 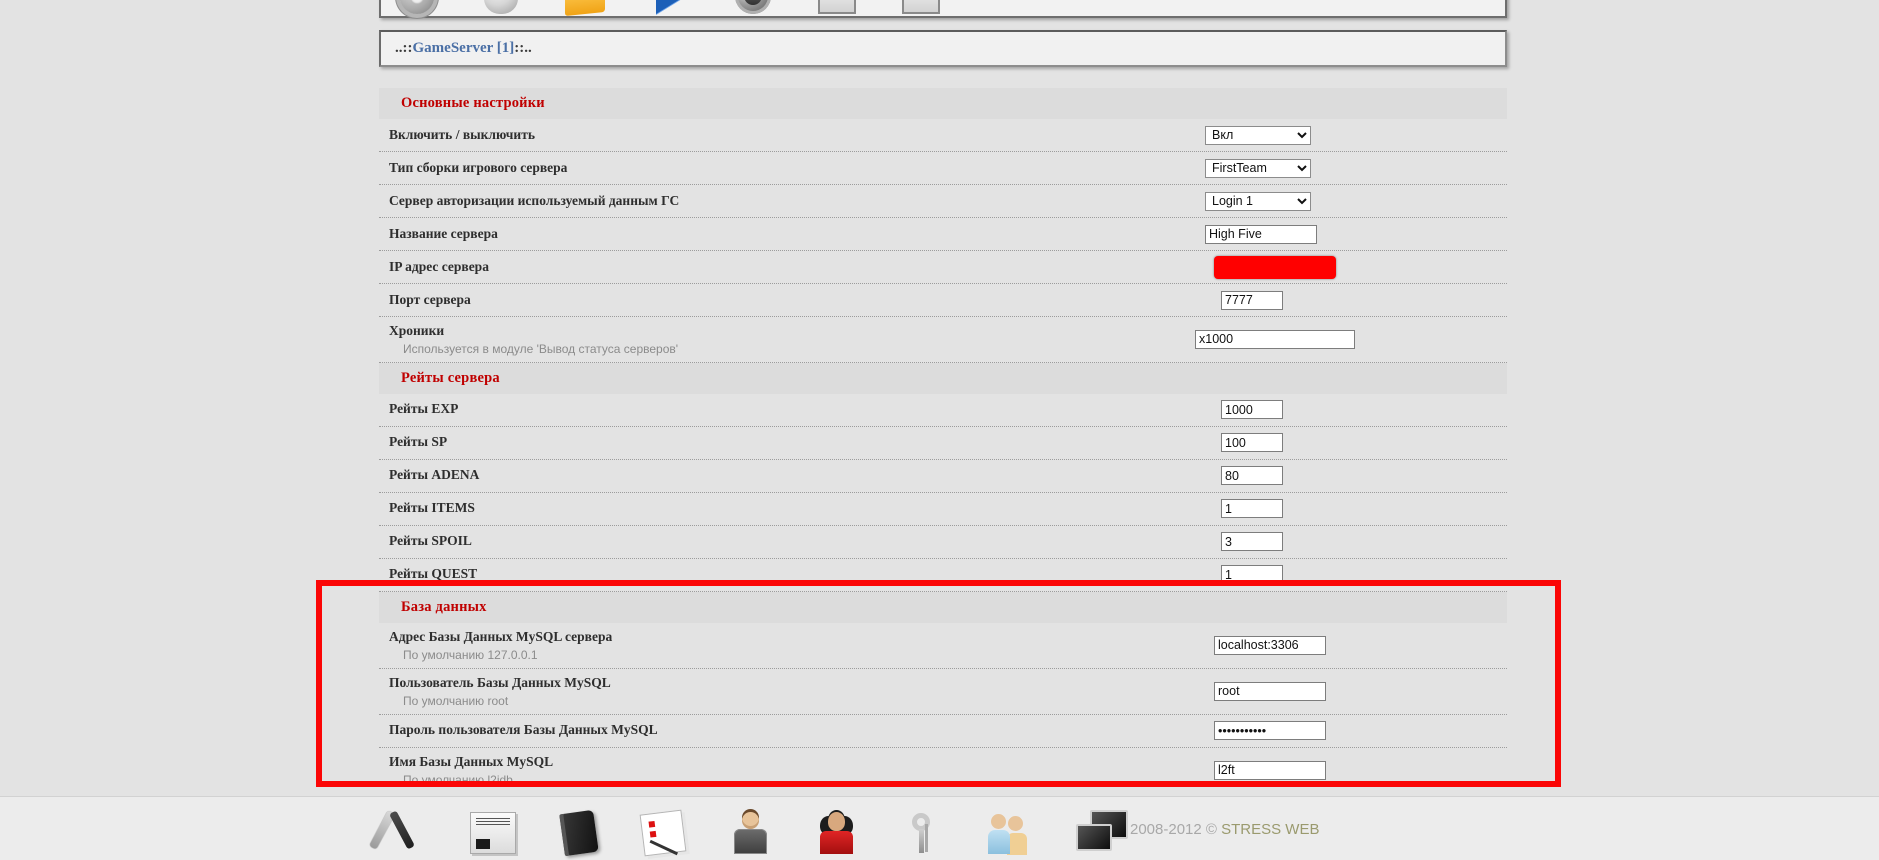 I want to click on label-text-build-type: Тип сборки игрового сервера, so click(x=478, y=167).